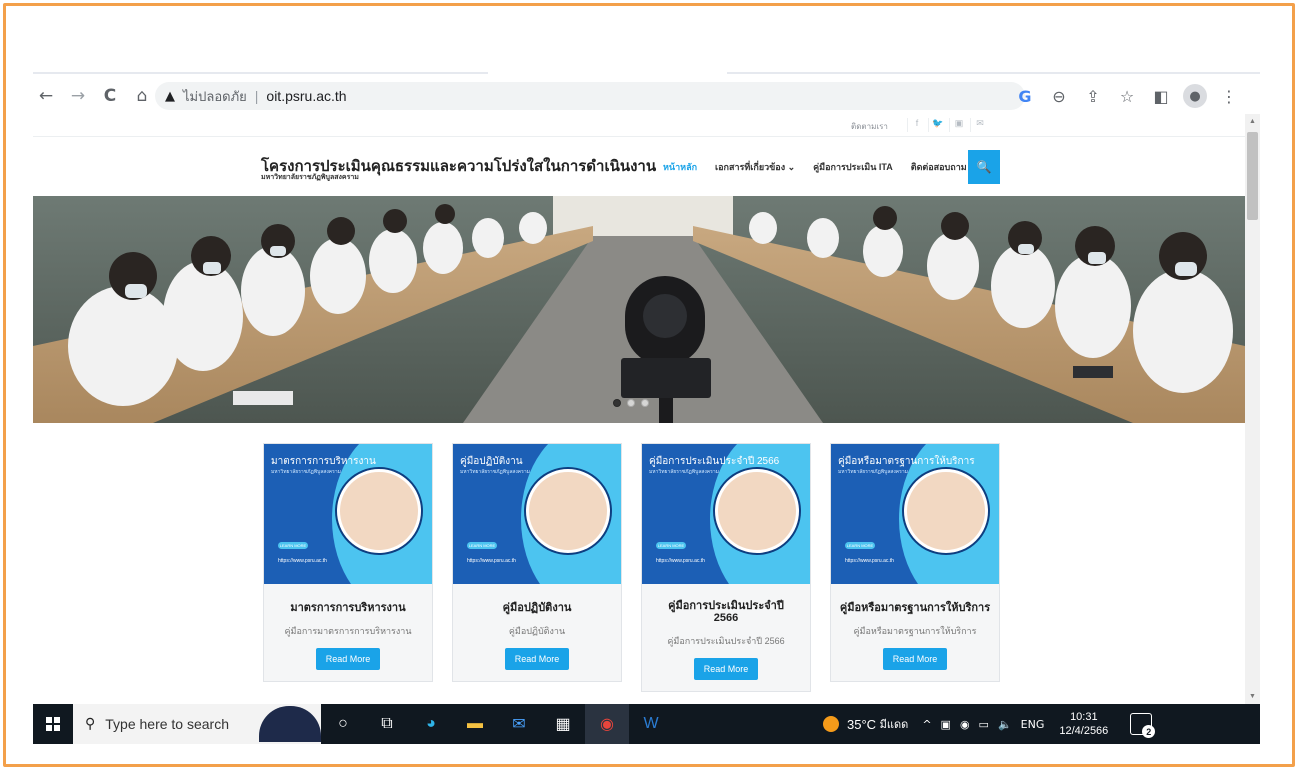 This screenshot has height=776, width=1304. I want to click on task-view-icon: ⧉, so click(387, 724).